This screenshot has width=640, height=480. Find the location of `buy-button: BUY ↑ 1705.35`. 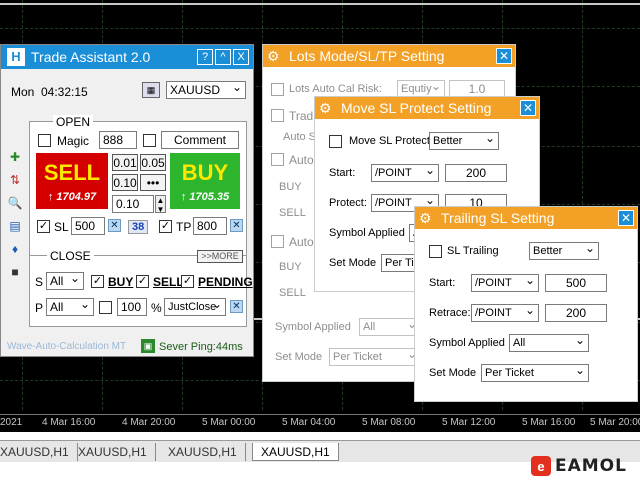

buy-button: BUY ↑ 1705.35 is located at coordinates (205, 181).